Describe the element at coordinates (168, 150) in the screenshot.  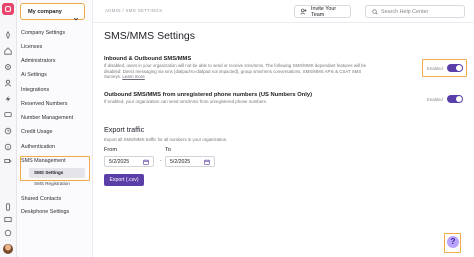
I see `to-label: To` at that location.